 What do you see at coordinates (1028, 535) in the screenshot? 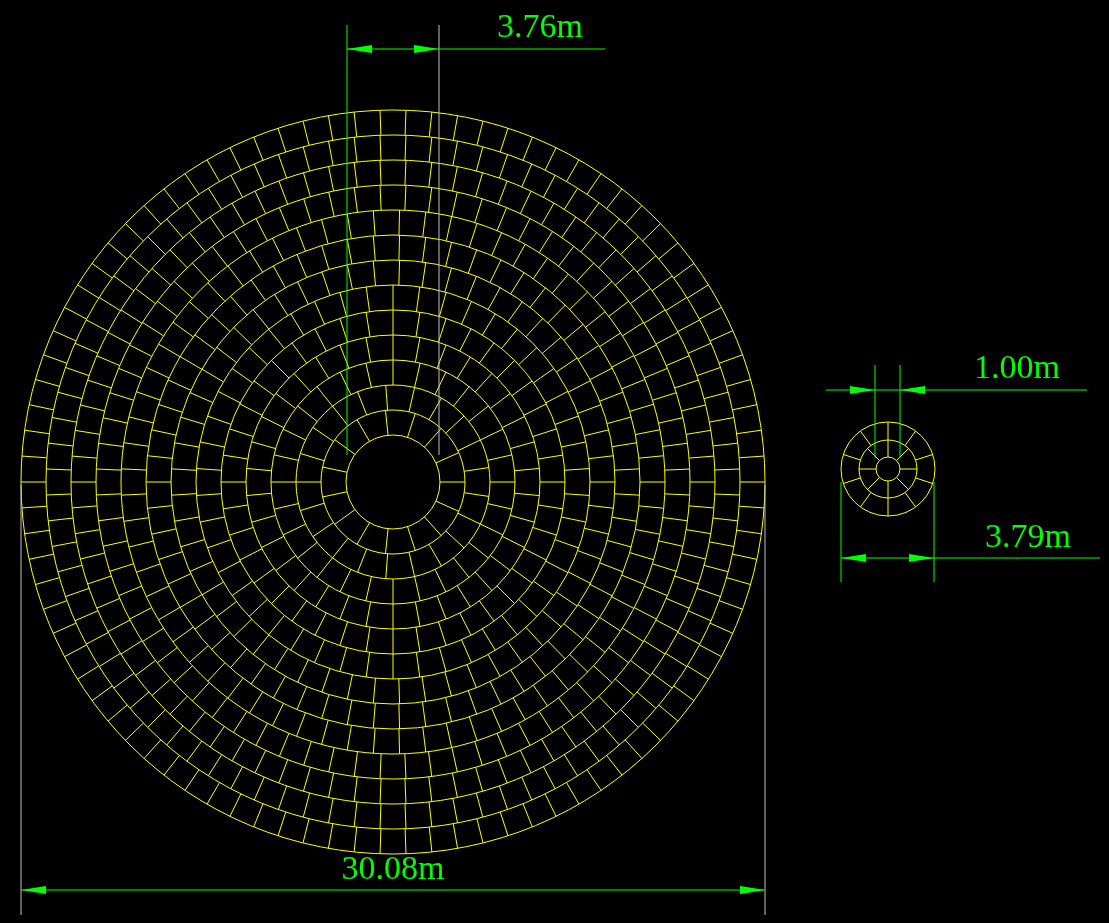
I see `dimension-label: 3.79m` at bounding box center [1028, 535].